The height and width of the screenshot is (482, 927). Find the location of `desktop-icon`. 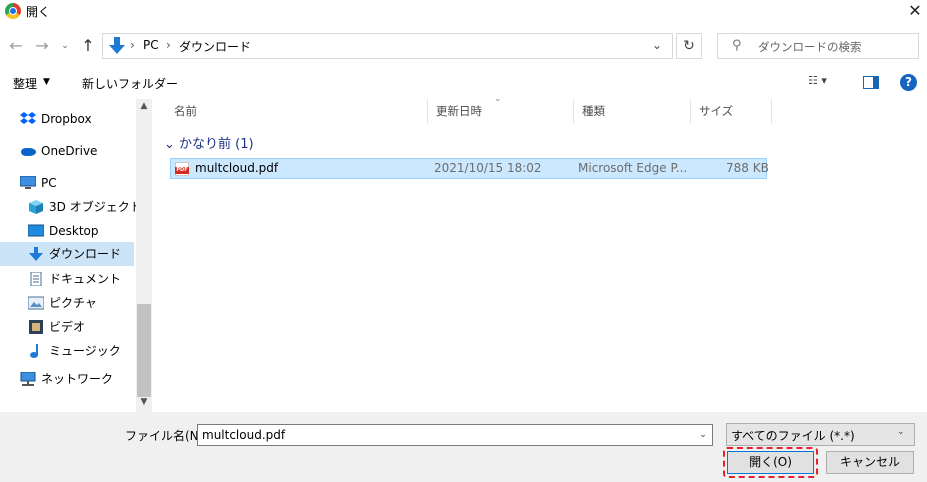

desktop-icon is located at coordinates (36, 230).